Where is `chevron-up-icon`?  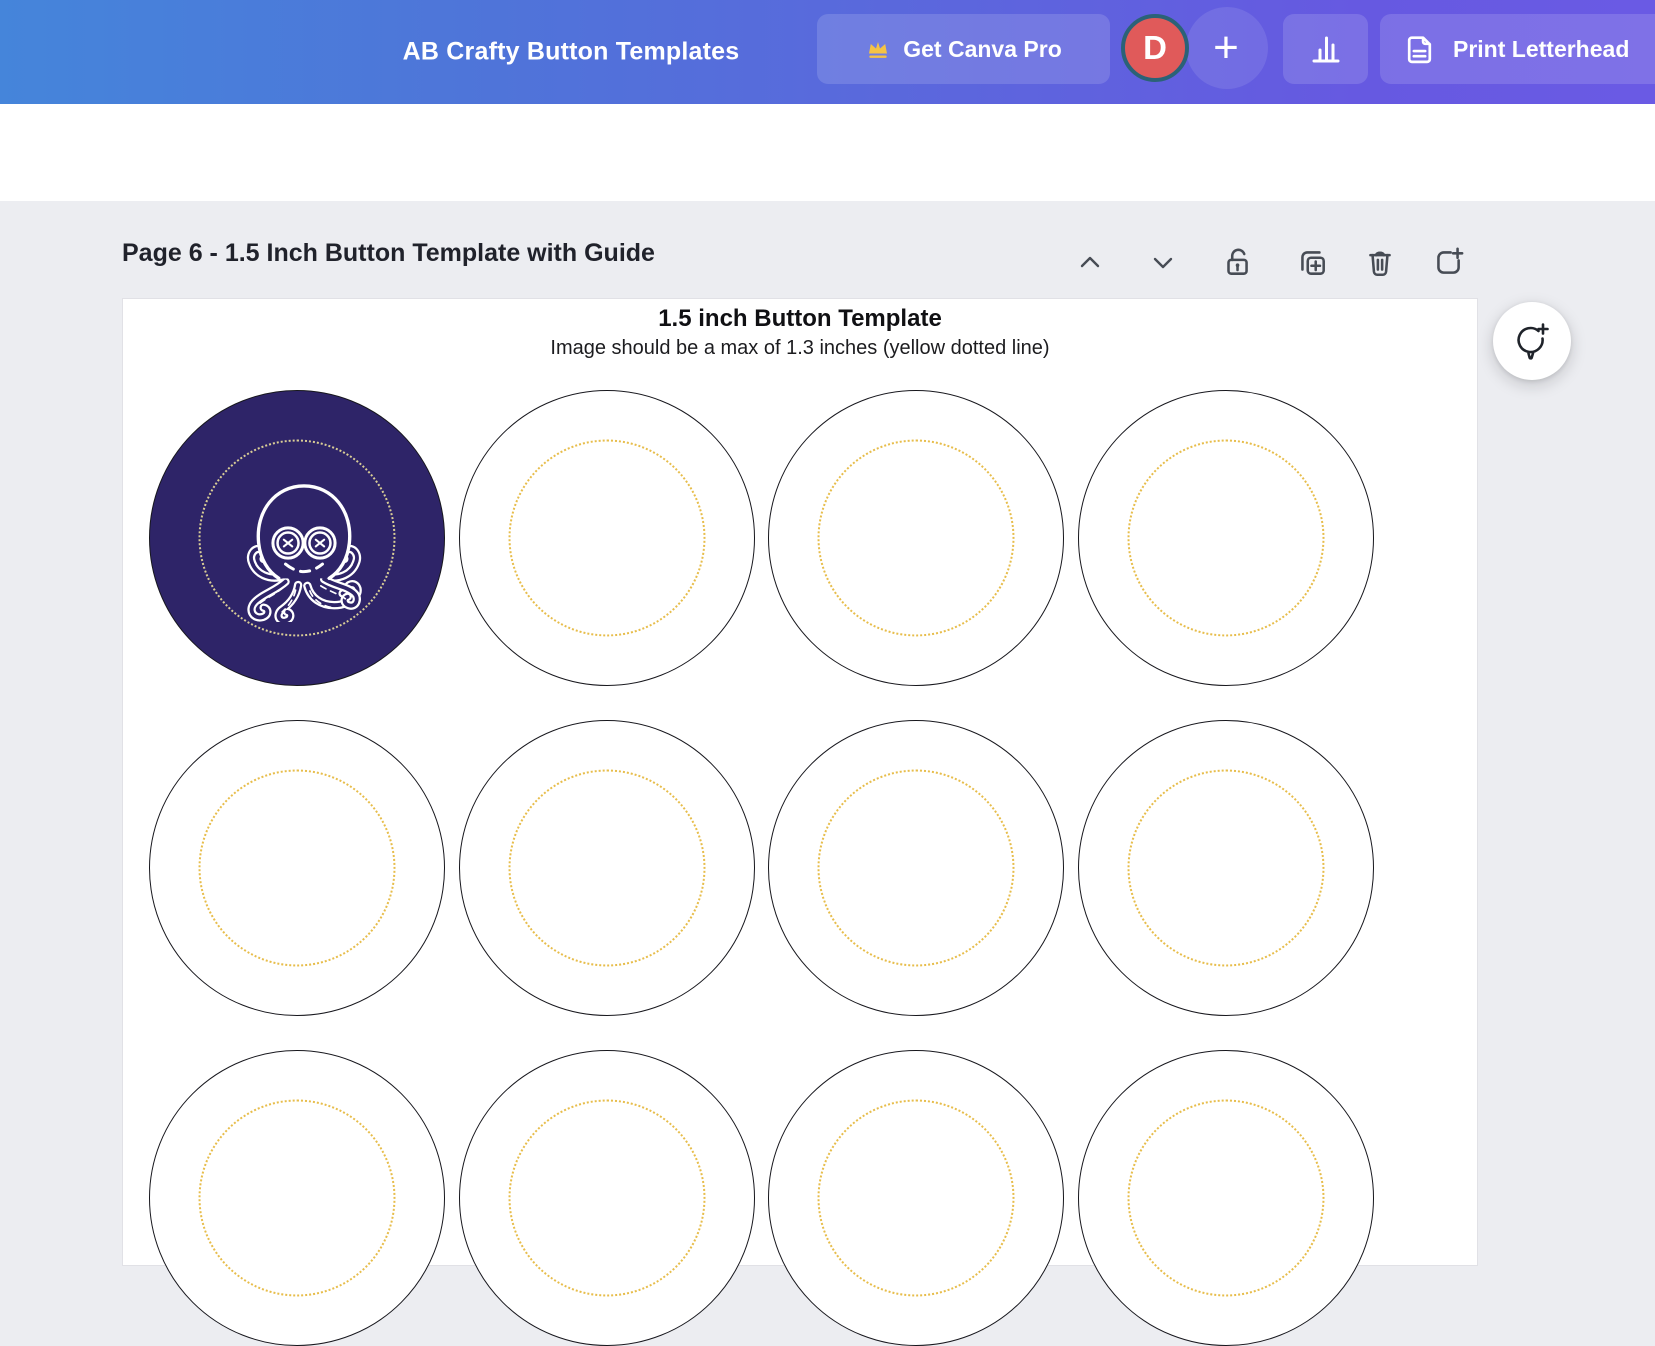
chevron-up-icon is located at coordinates (1090, 262).